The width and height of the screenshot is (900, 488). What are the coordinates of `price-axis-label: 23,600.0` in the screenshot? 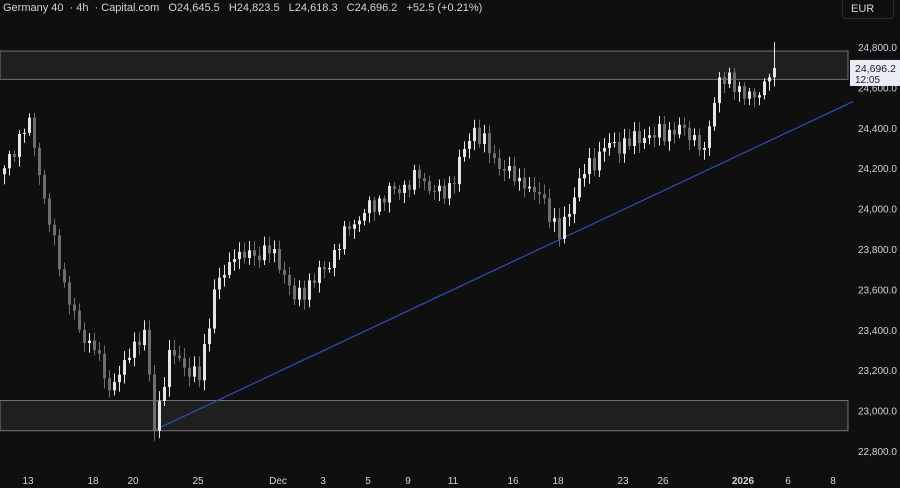 It's located at (877, 290).